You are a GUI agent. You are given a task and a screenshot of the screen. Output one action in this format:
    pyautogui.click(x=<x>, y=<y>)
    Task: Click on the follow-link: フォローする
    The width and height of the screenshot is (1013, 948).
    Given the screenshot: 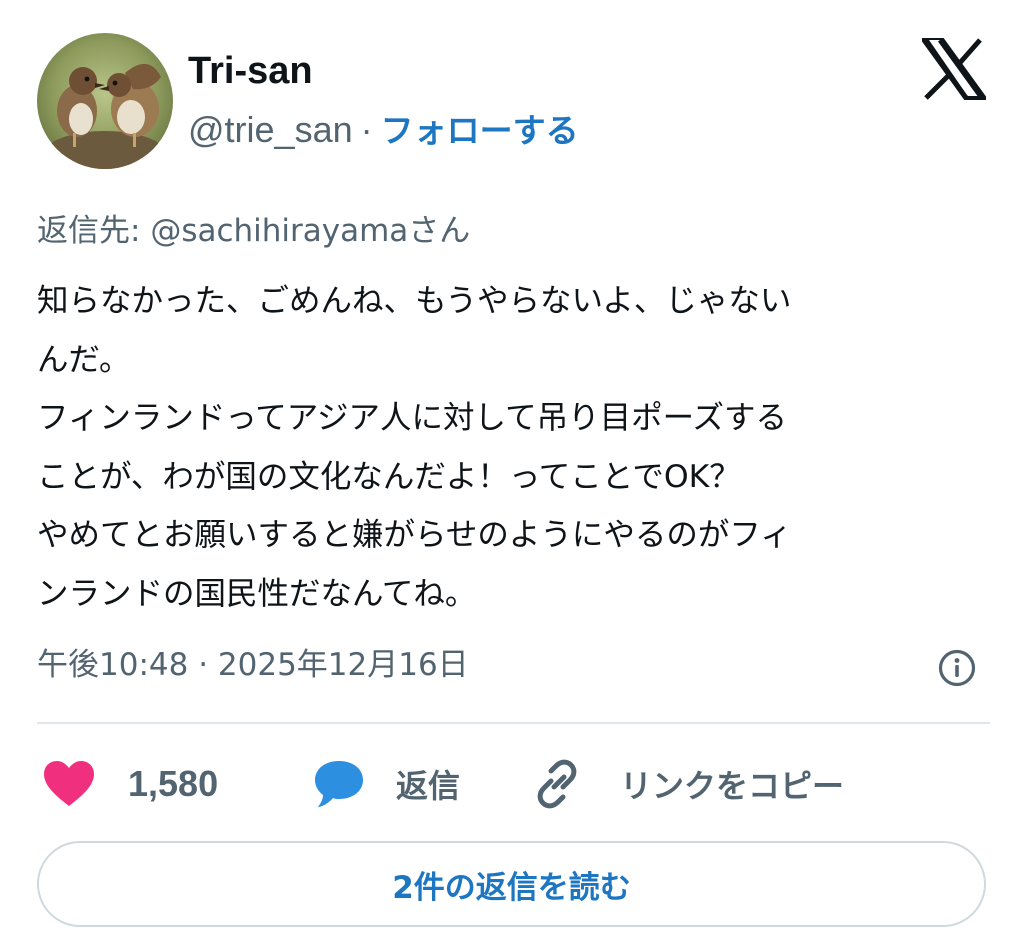 What is the action you would take?
    pyautogui.click(x=480, y=130)
    